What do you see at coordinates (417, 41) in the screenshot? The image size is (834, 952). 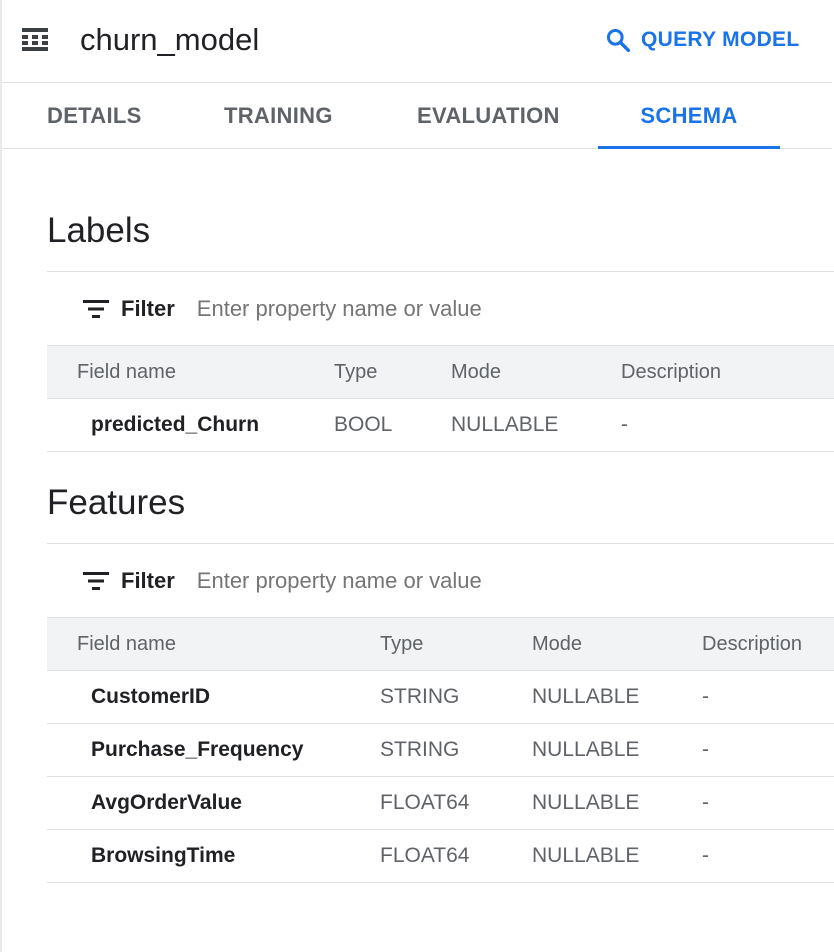 I see `panel-header: churn_model QUERY MODEL` at bounding box center [417, 41].